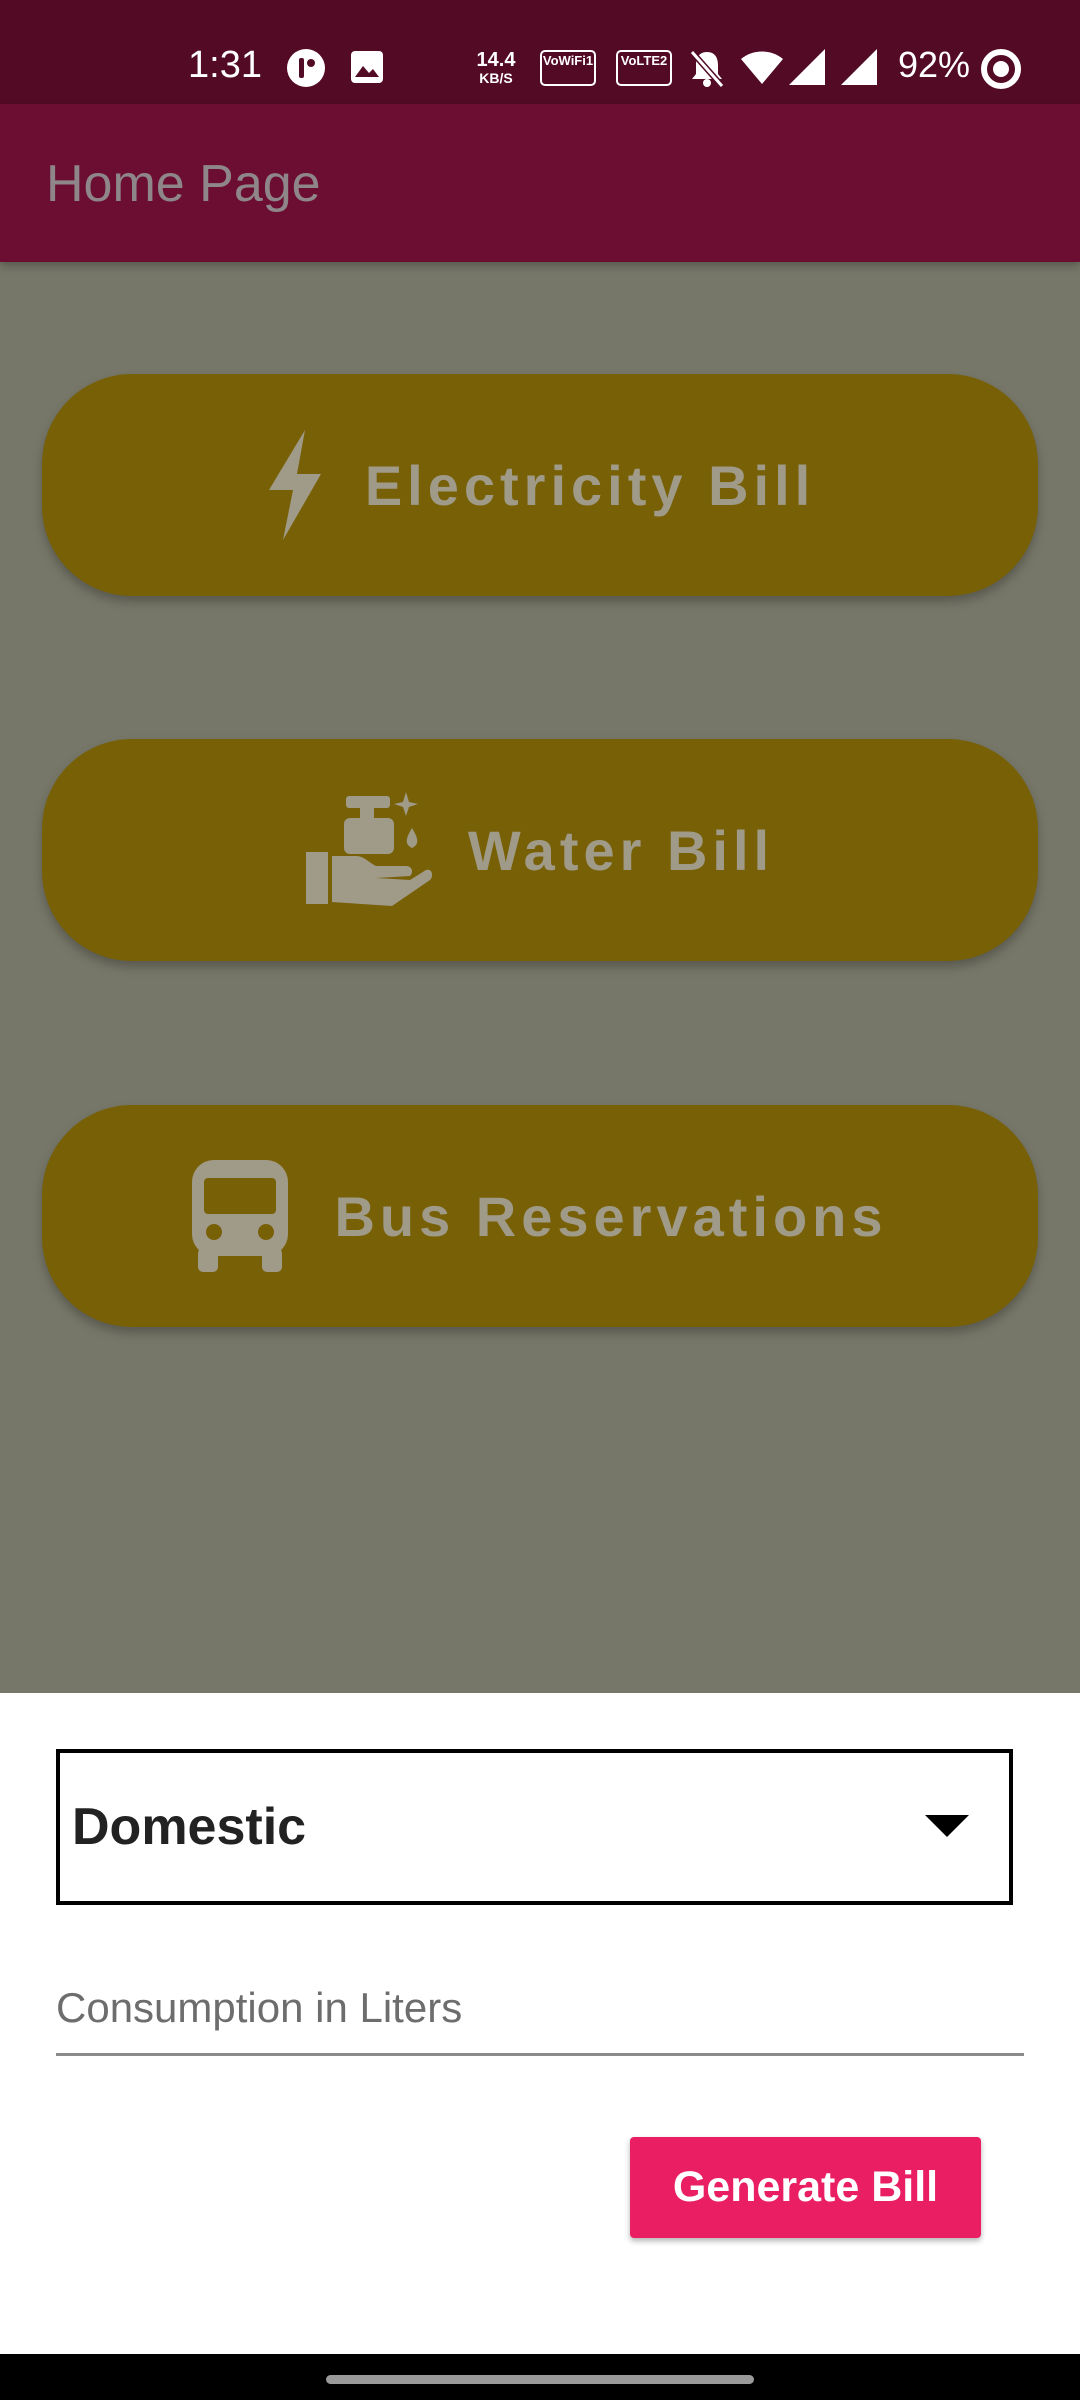 This screenshot has height=2400, width=1080. Describe the element at coordinates (644, 60) in the screenshot. I see `volte-label: VoLTE2` at that location.